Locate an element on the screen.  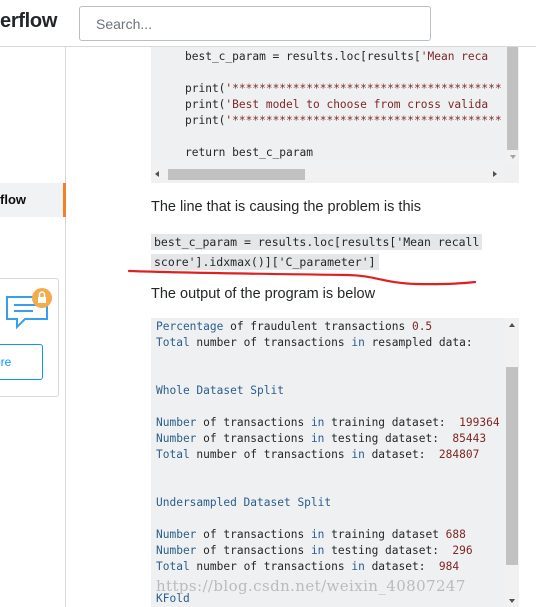
speech-bubble-lock-icon is located at coordinates (29, 309).